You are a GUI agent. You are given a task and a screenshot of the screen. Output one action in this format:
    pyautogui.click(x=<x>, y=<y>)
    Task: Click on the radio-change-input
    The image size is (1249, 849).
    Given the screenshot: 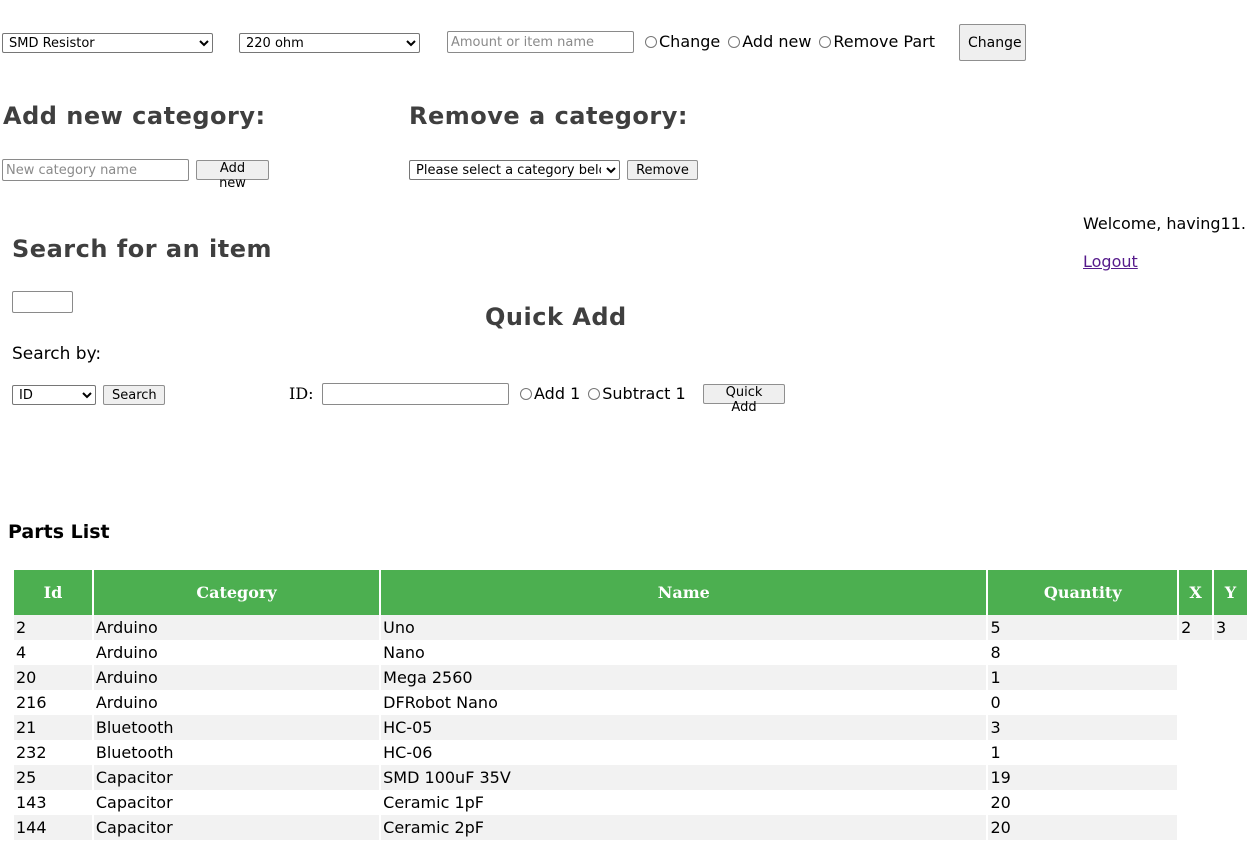 What is the action you would take?
    pyautogui.click(x=651, y=41)
    